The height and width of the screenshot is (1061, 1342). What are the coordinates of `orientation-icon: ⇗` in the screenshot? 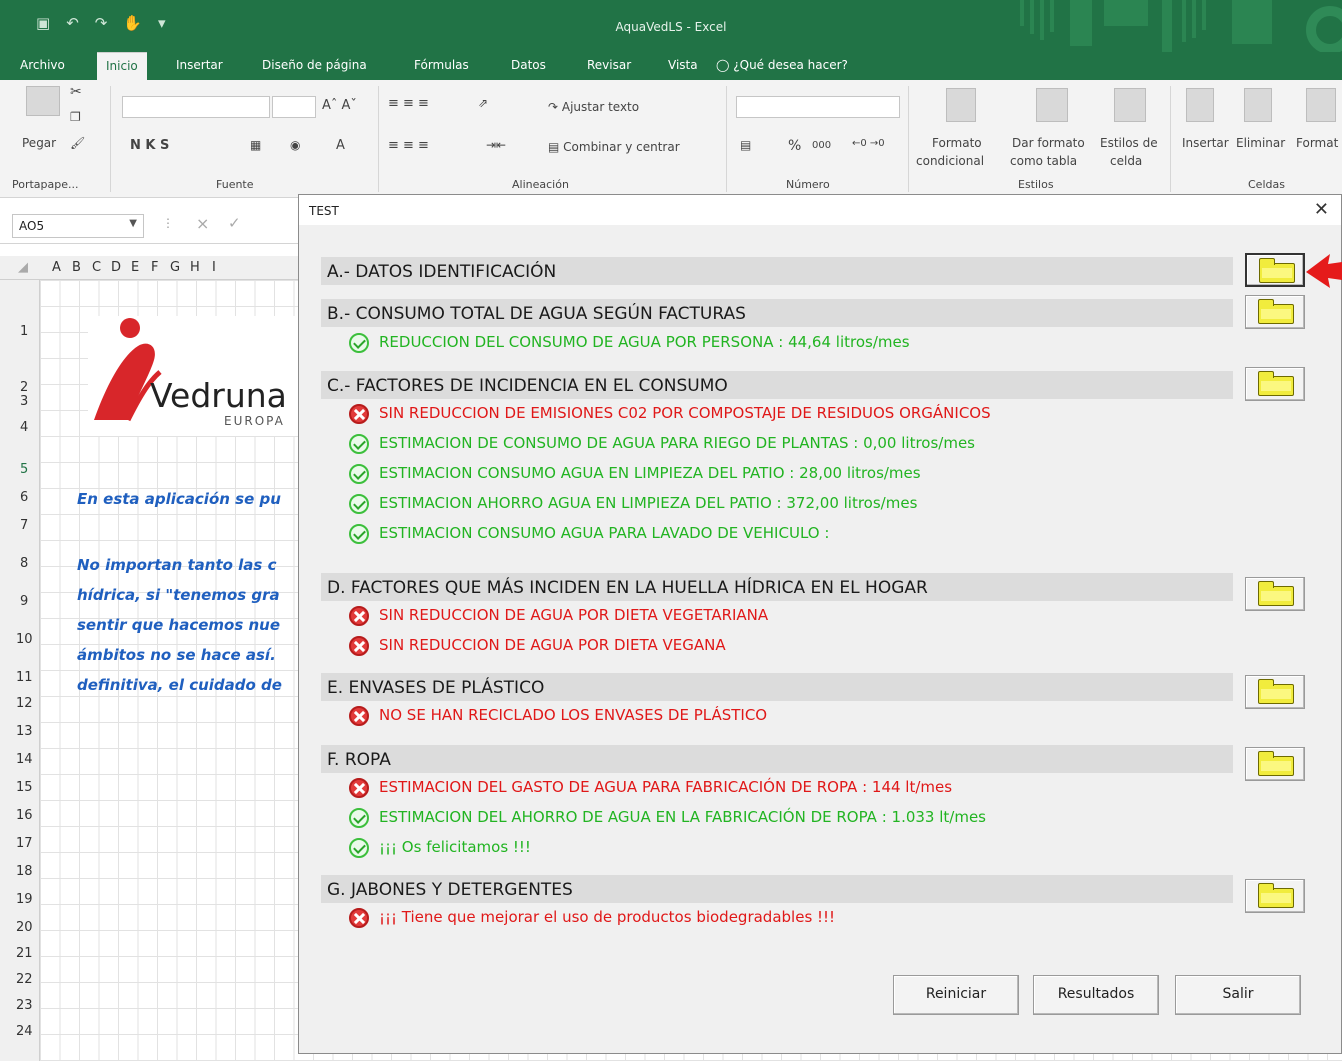 It's located at (483, 103).